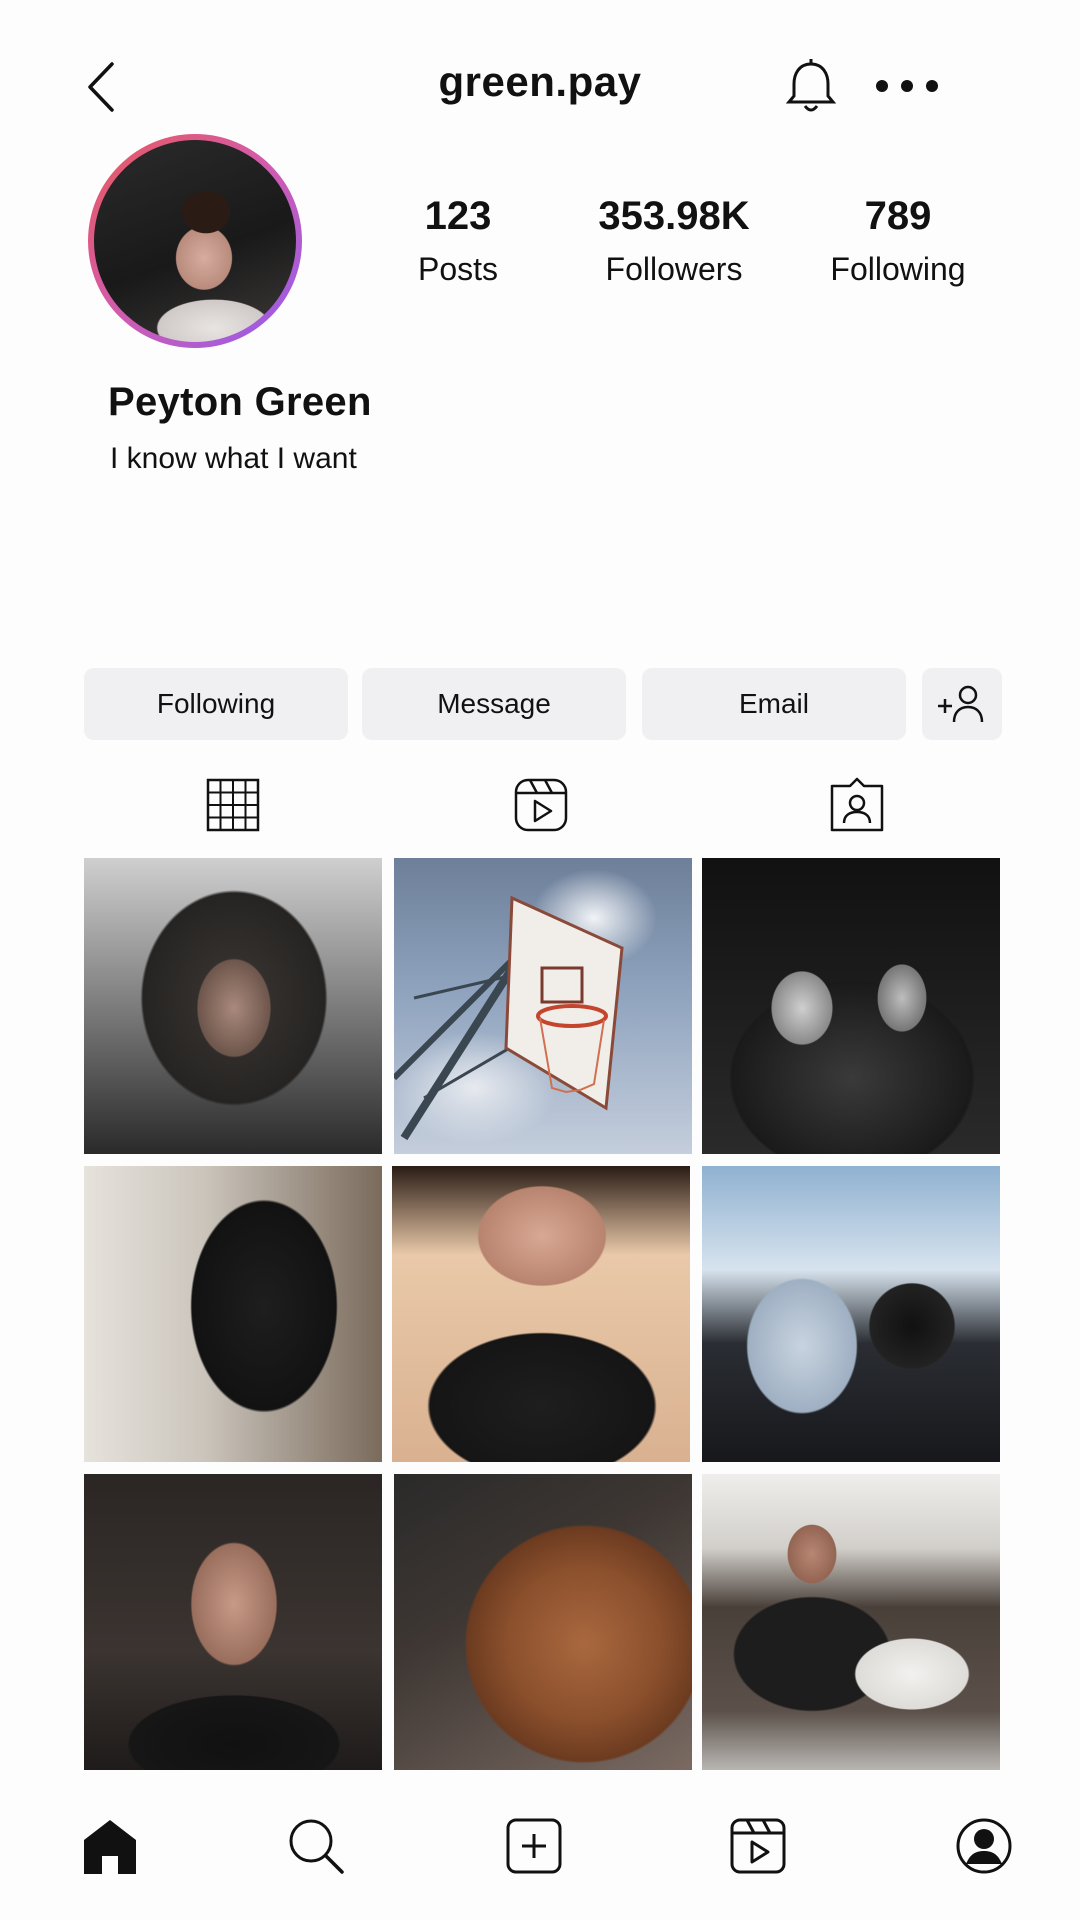  What do you see at coordinates (458, 241) in the screenshot?
I see `stat-posts: 123 Posts` at bounding box center [458, 241].